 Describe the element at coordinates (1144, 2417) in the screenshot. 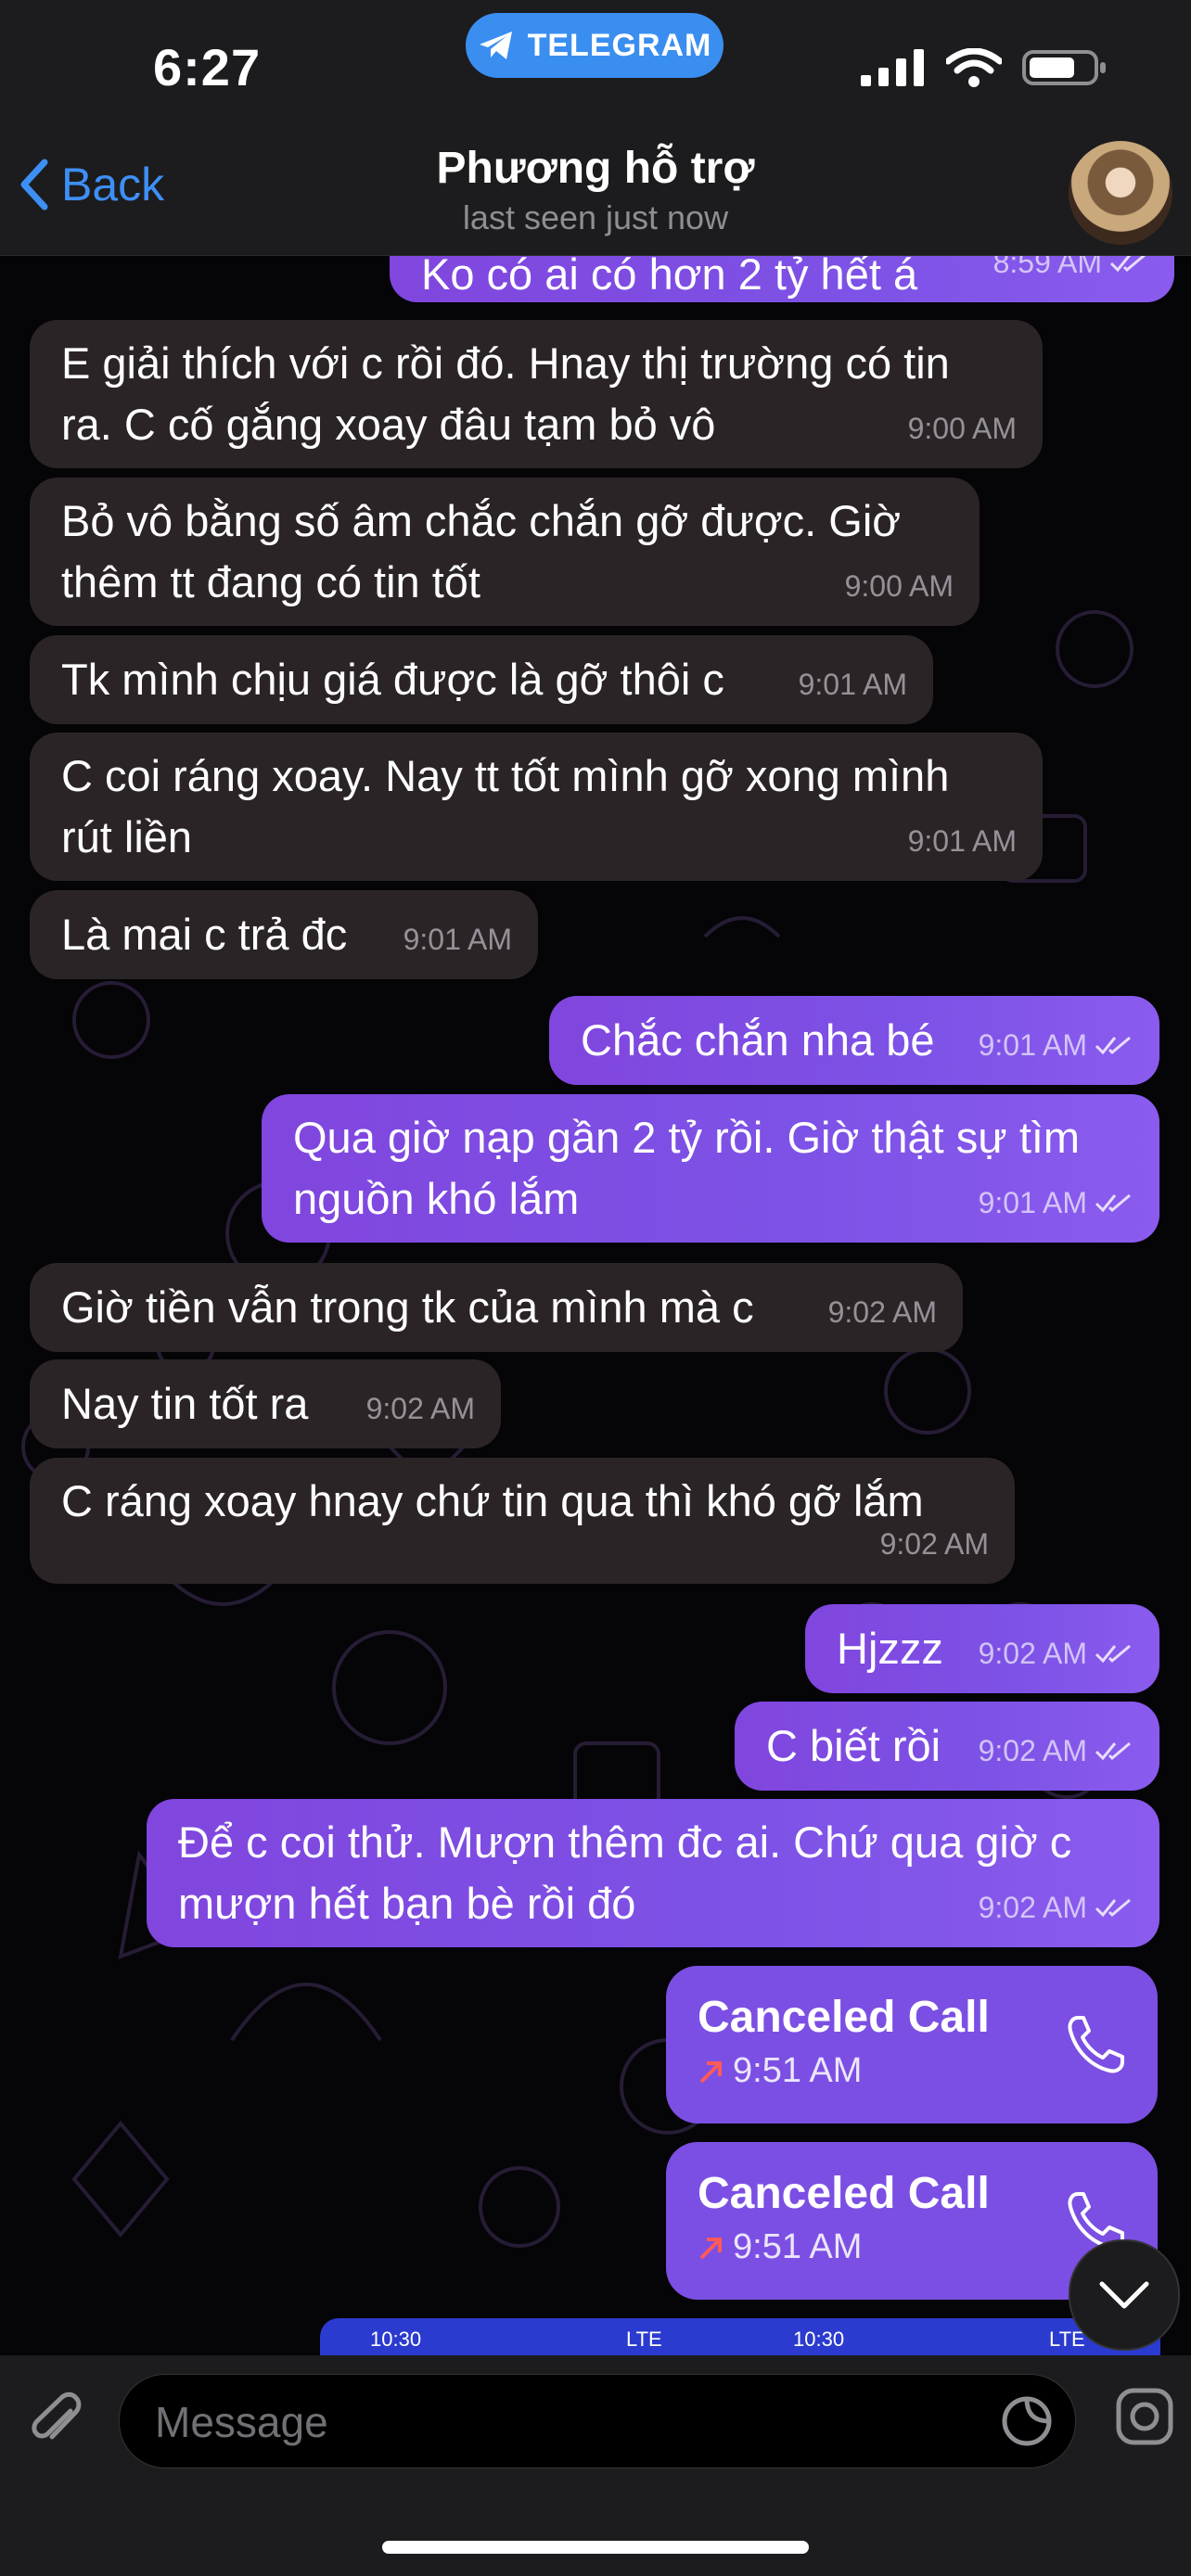

I see `camera-icon` at that location.